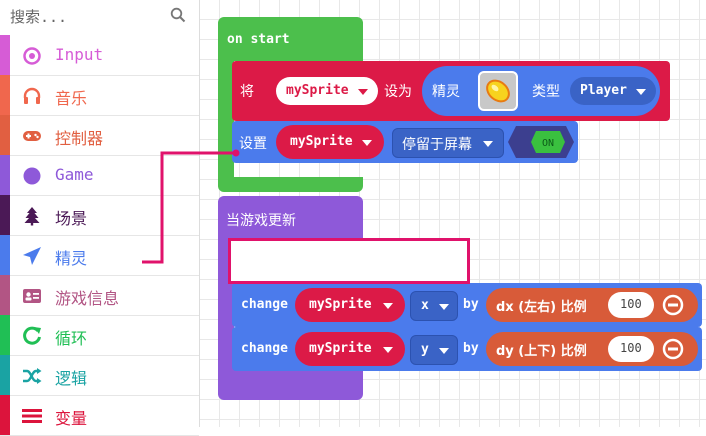 The image size is (706, 436). Describe the element at coordinates (434, 350) in the screenshot. I see `axis-dropdown: y` at that location.